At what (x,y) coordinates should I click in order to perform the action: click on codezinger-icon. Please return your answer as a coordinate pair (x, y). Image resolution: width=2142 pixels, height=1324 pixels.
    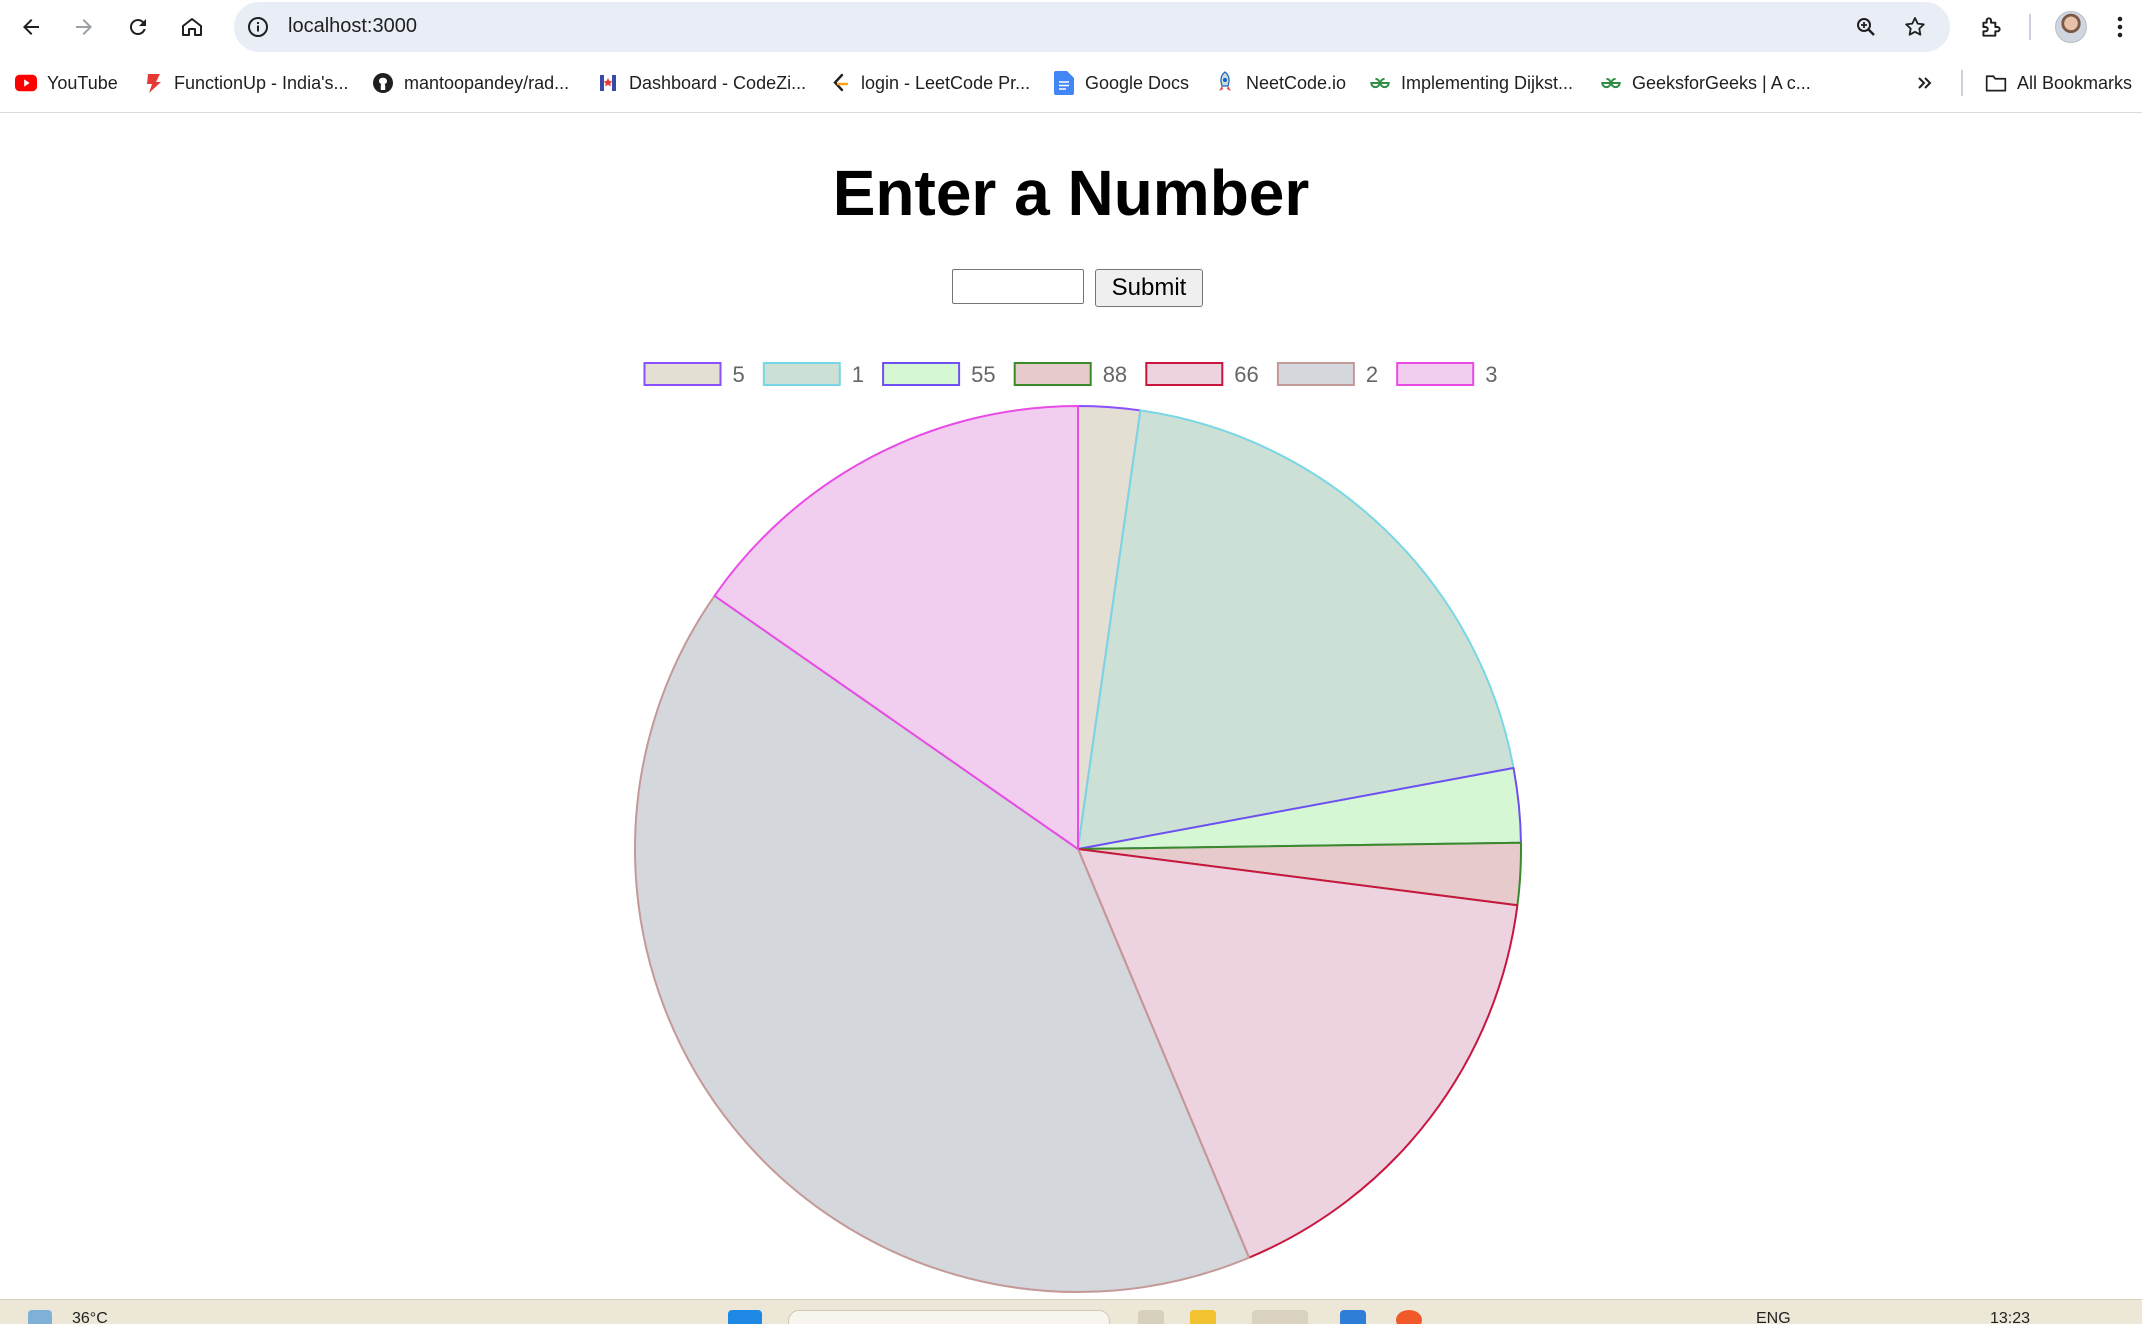
    Looking at the image, I should click on (608, 83).